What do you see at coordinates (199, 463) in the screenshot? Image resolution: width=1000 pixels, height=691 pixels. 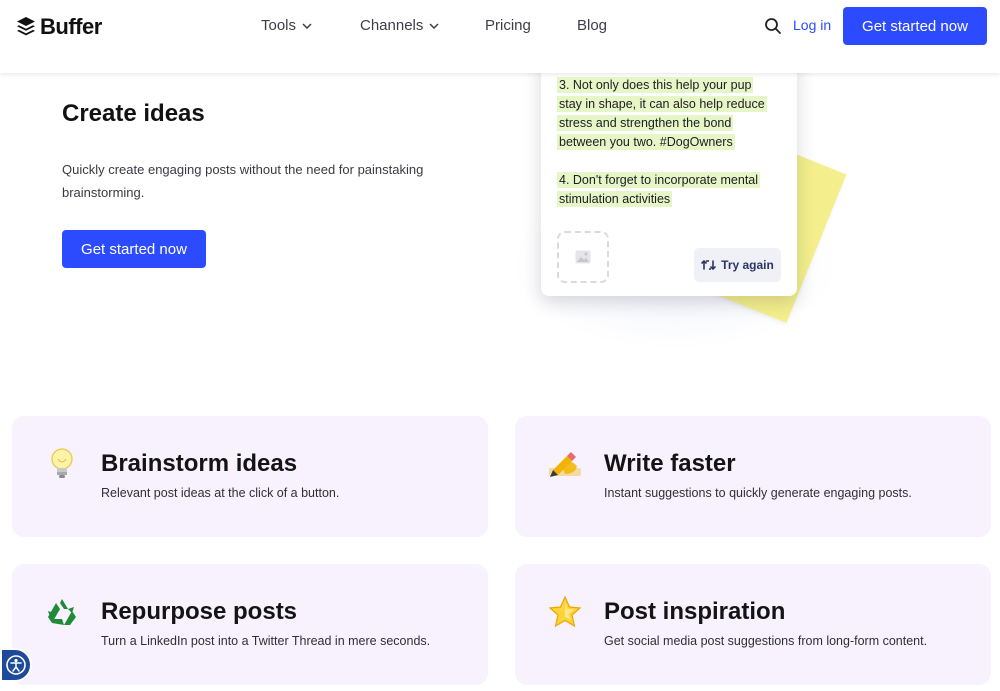 I see `feature-title: Brainstorm ideas` at bounding box center [199, 463].